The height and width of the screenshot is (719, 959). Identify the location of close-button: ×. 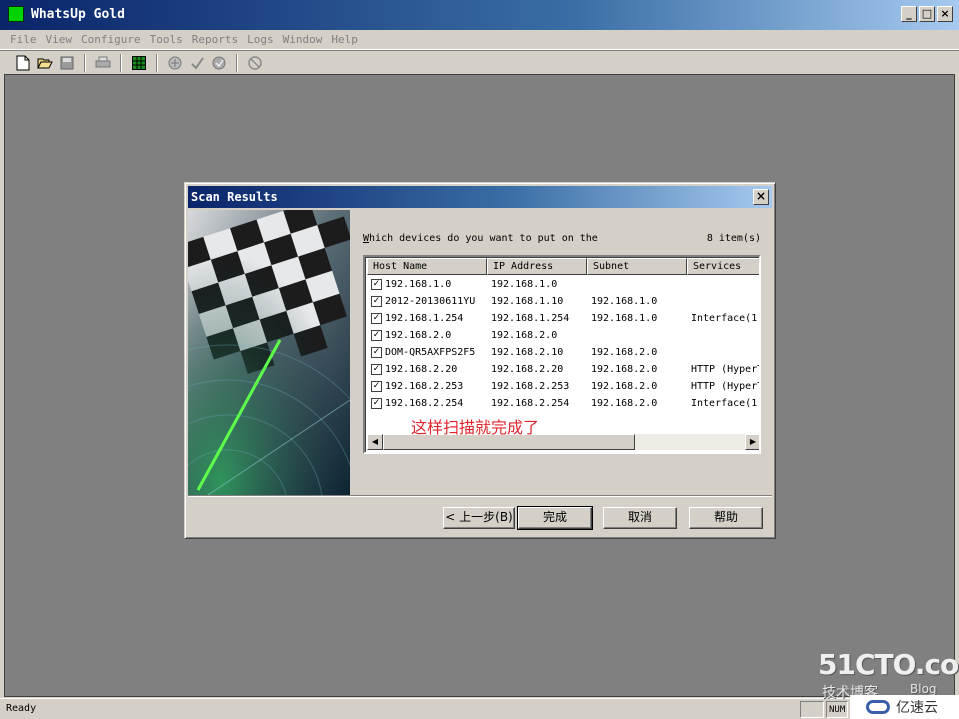
(945, 14).